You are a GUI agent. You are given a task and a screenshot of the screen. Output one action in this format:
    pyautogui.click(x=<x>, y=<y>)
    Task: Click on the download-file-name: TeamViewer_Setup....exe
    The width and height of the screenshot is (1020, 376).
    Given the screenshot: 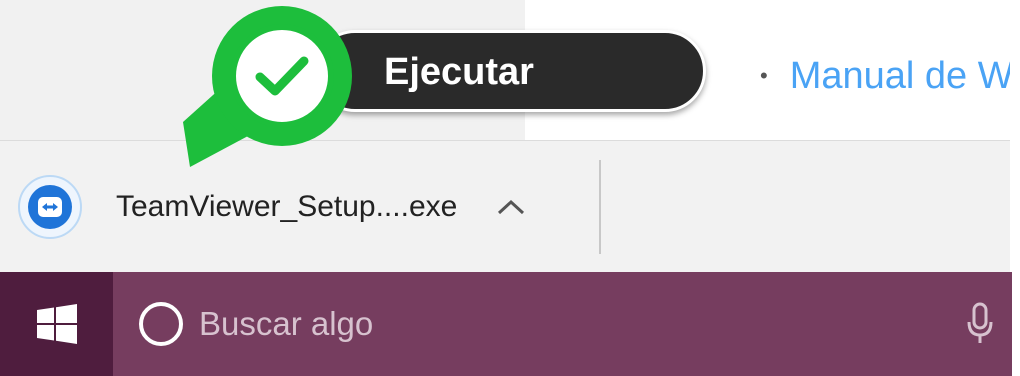 What is the action you would take?
    pyautogui.click(x=287, y=206)
    